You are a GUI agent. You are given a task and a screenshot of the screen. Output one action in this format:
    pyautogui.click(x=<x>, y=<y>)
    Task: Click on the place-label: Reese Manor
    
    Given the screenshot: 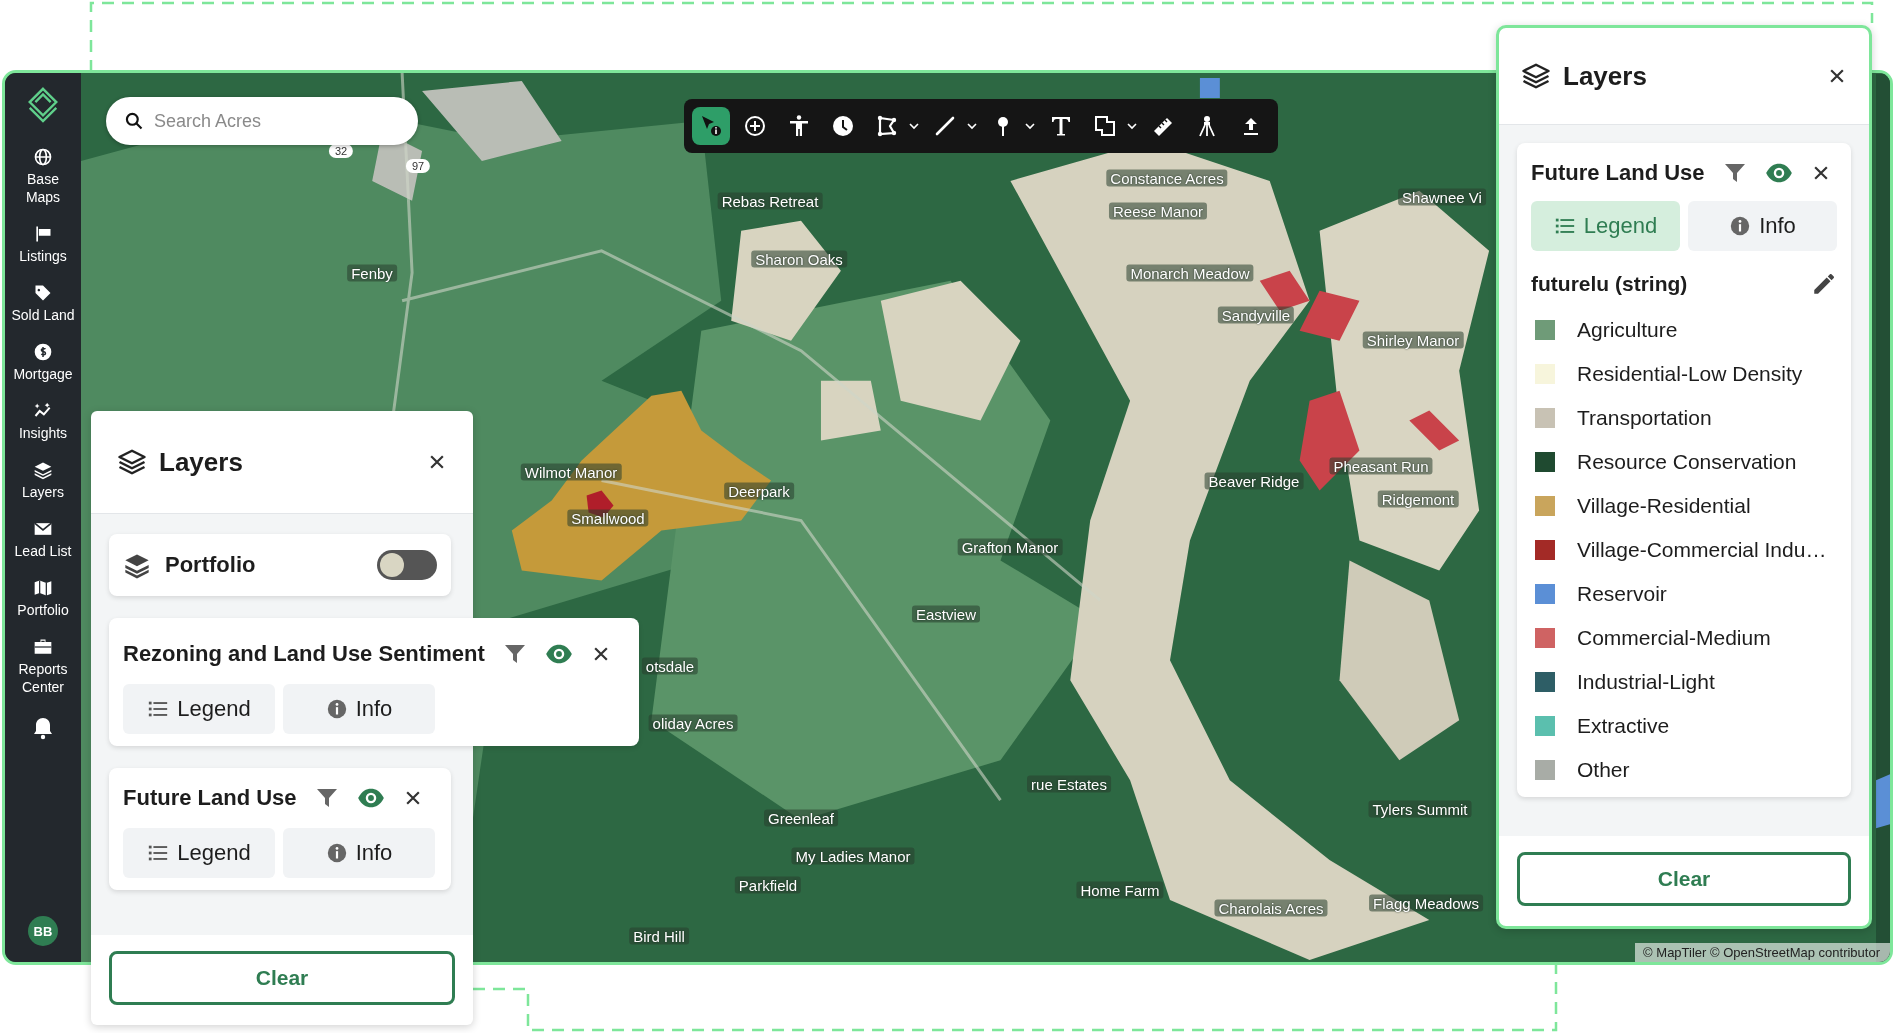 What is the action you would take?
    pyautogui.click(x=1158, y=211)
    